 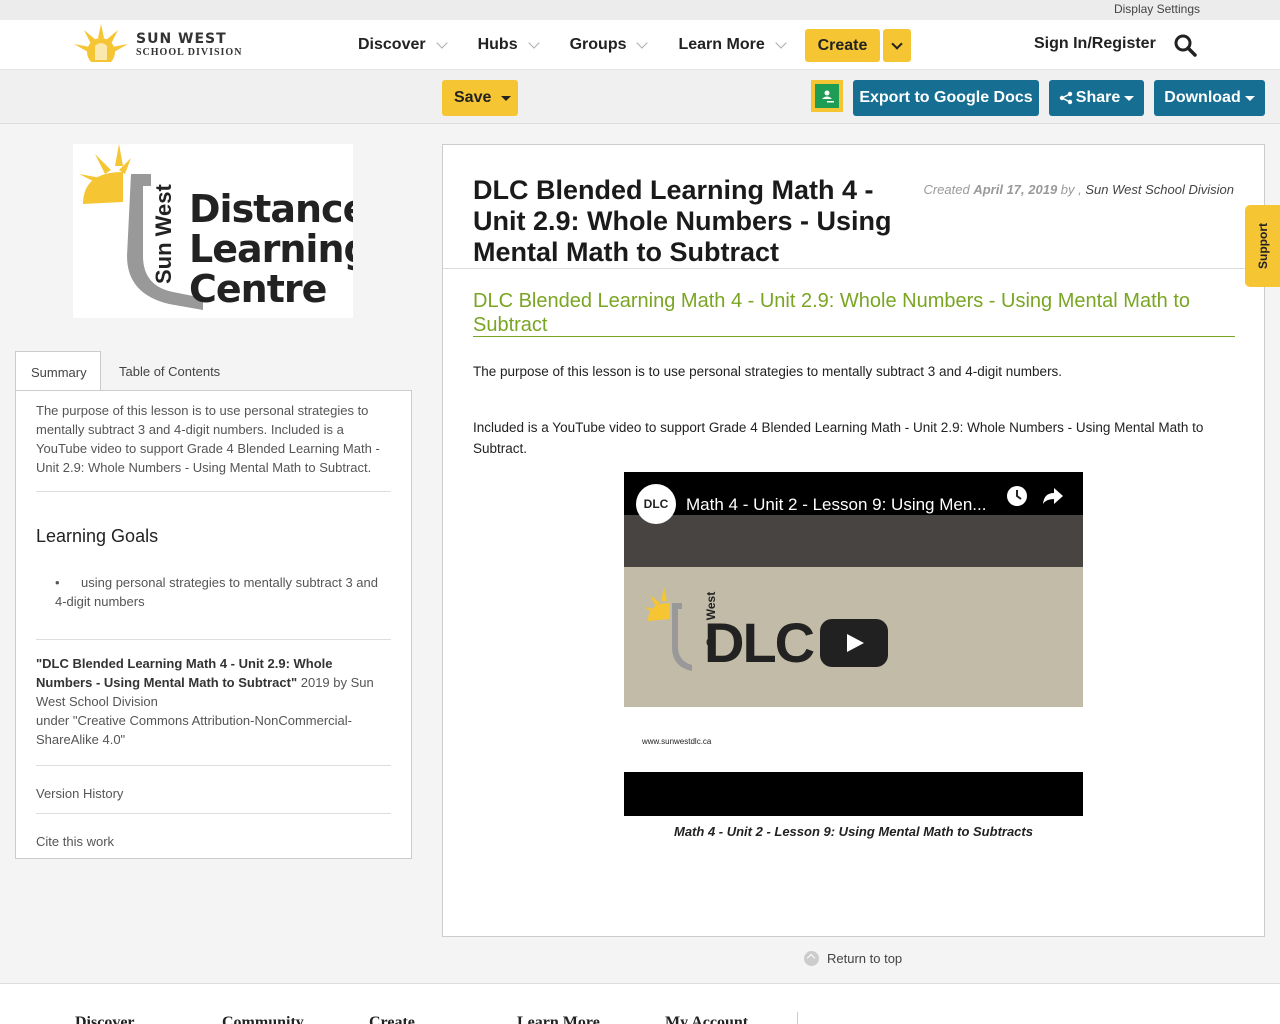 What do you see at coordinates (163, 233) in the screenshot?
I see `logo-sun-west-text: Sun West` at bounding box center [163, 233].